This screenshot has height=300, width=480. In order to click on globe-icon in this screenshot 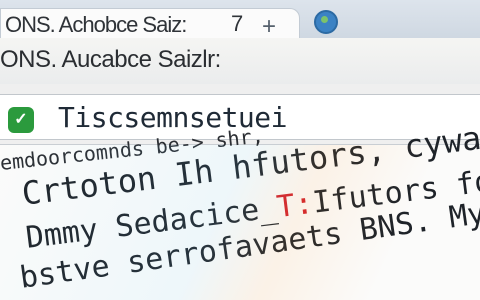, I will do `click(326, 22)`.